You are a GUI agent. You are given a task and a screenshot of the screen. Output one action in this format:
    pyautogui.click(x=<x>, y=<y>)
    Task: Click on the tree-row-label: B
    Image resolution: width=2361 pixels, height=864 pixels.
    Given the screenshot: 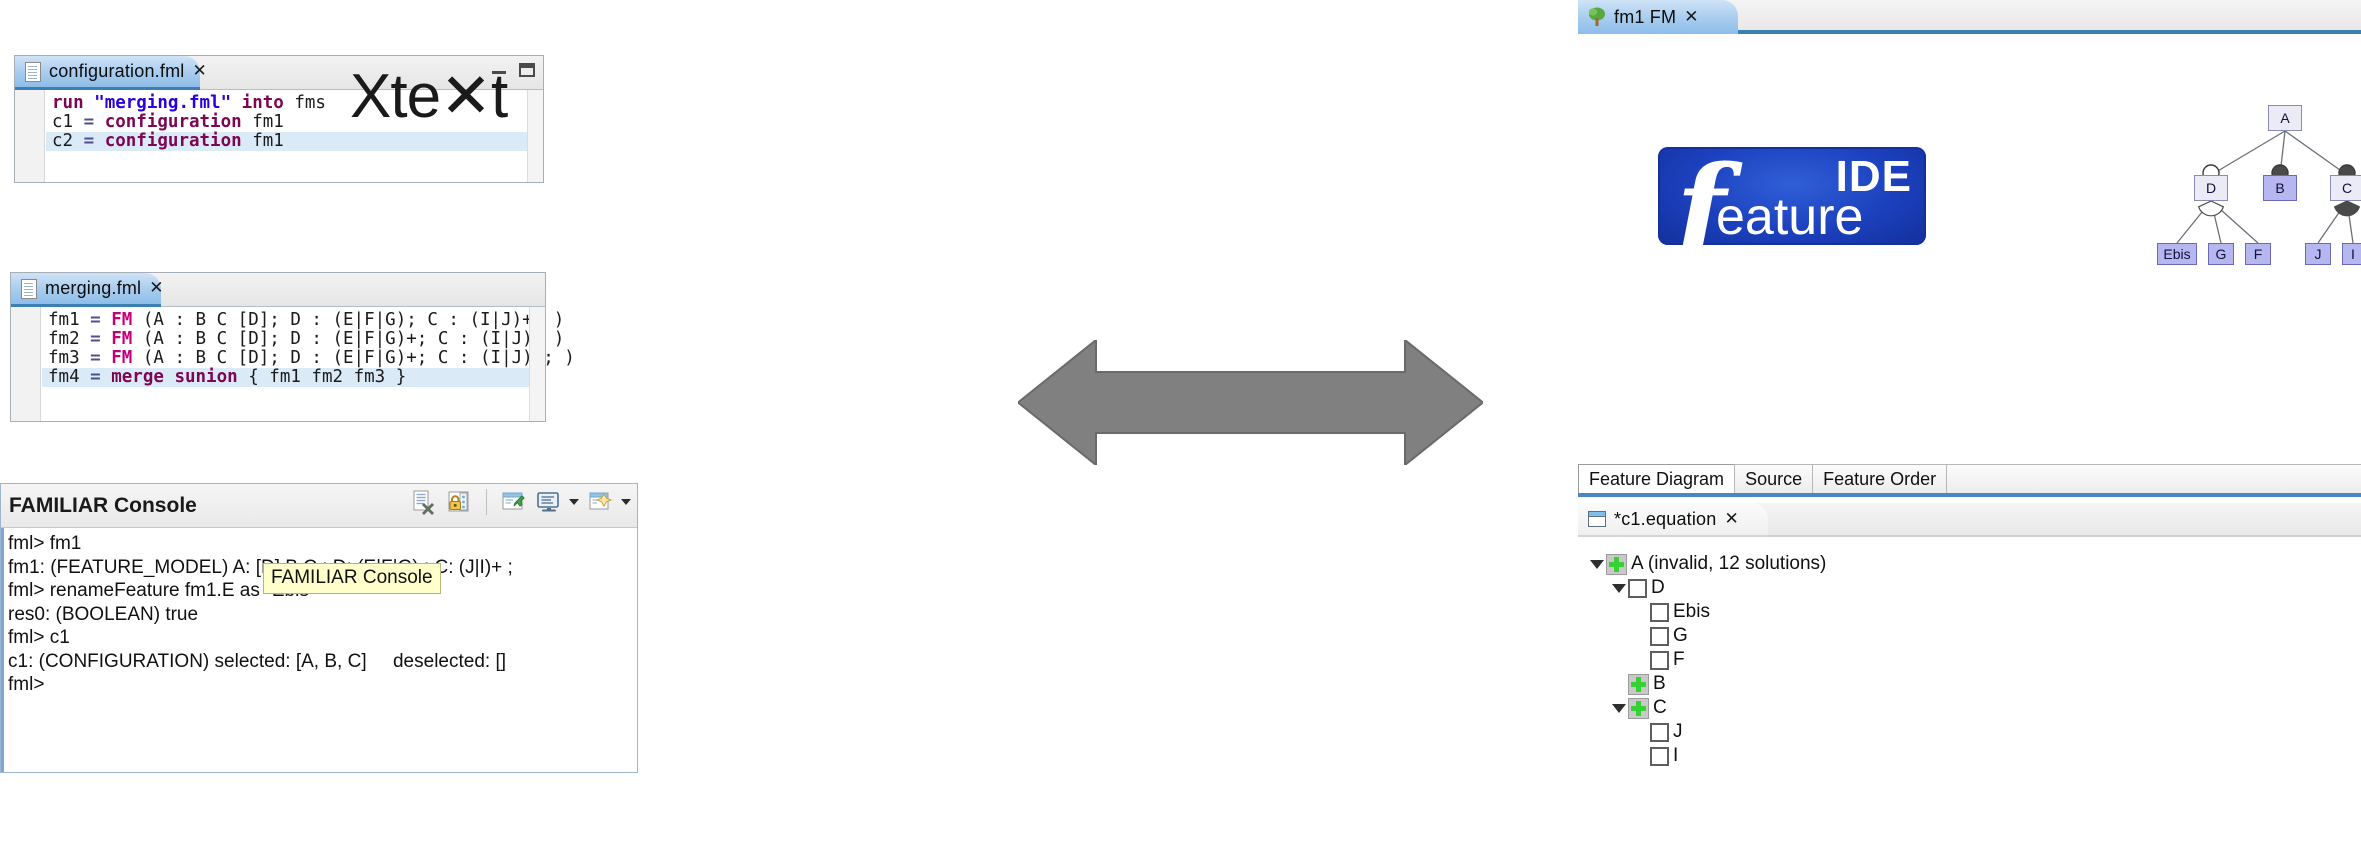 What is the action you would take?
    pyautogui.click(x=1659, y=683)
    